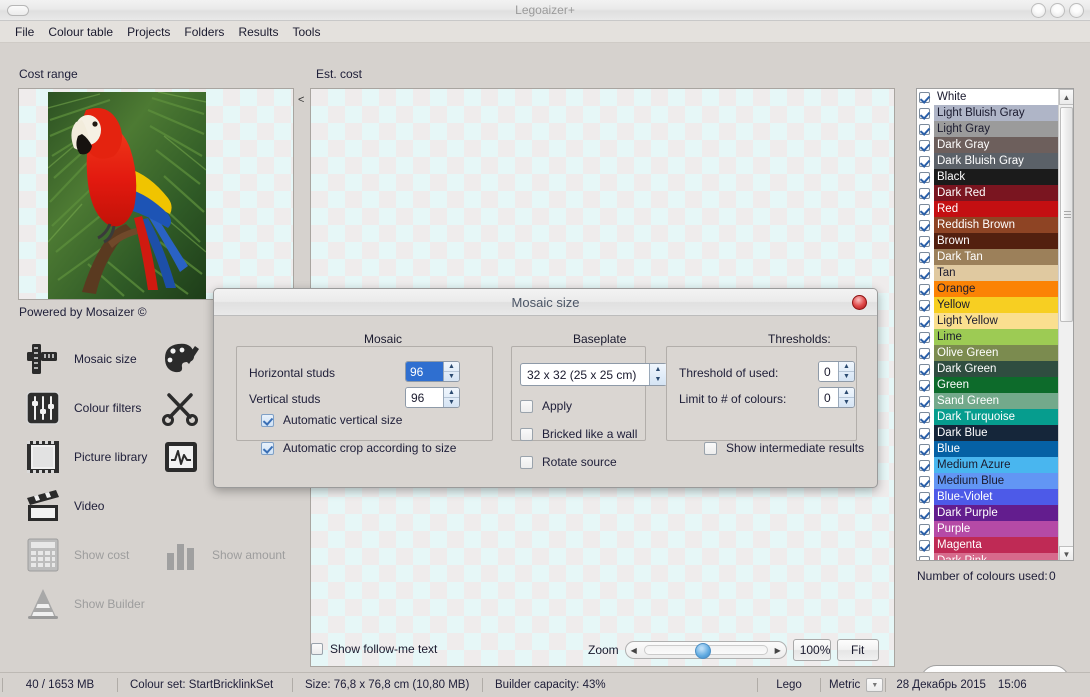 This screenshot has width=1090, height=697. Describe the element at coordinates (988, 129) in the screenshot. I see `colour-row: Light Gray` at that location.